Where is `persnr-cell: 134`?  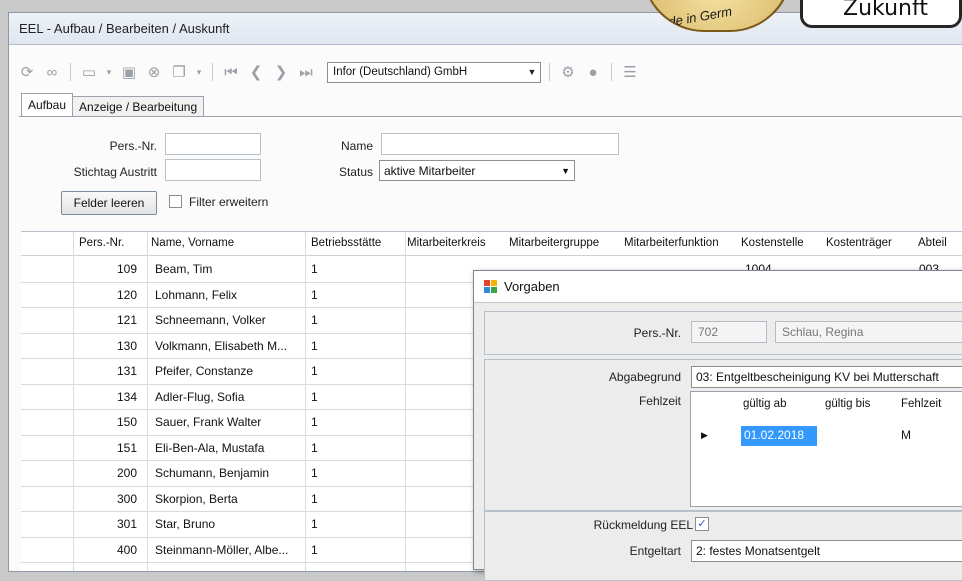 persnr-cell: 134 is located at coordinates (126, 396).